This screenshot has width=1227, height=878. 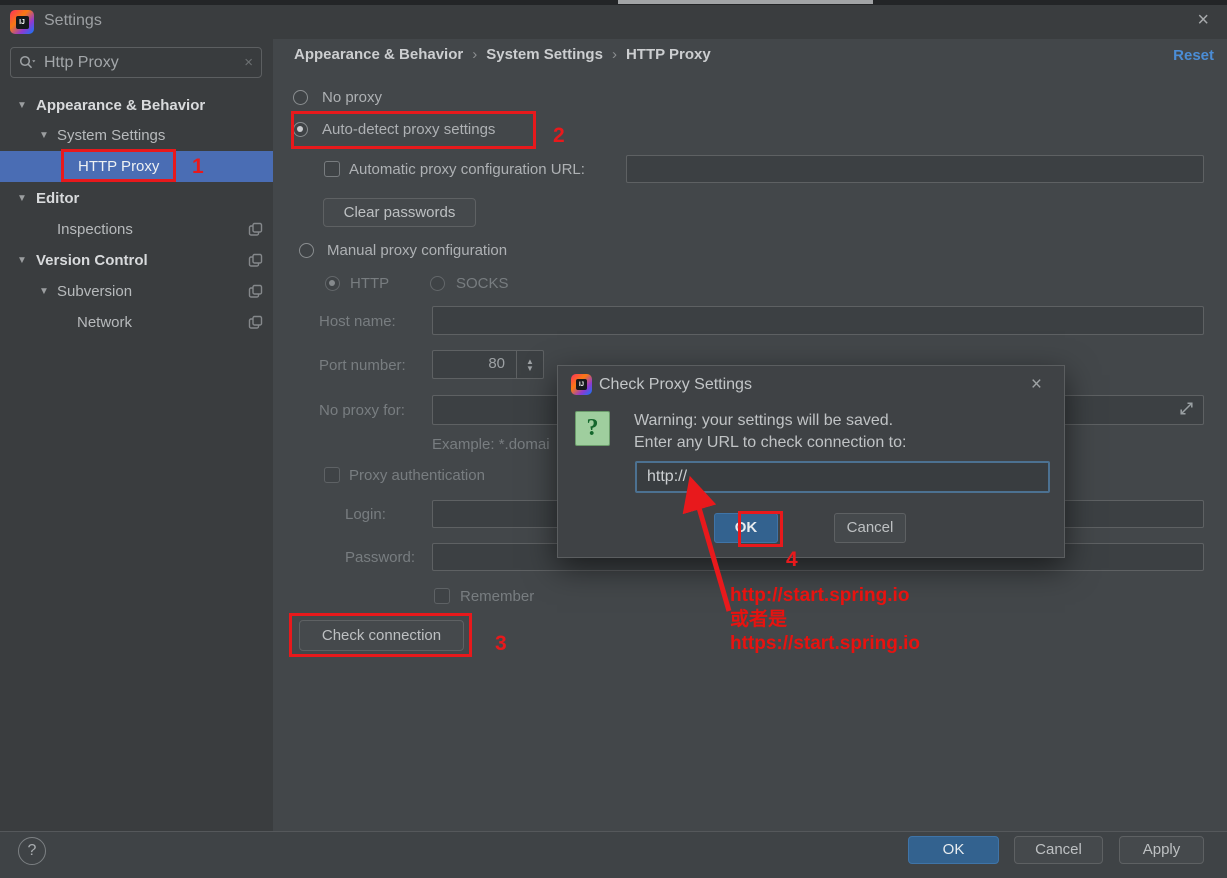 What do you see at coordinates (491, 444) in the screenshot?
I see `no-proxy-example-text: Example: *.domai` at bounding box center [491, 444].